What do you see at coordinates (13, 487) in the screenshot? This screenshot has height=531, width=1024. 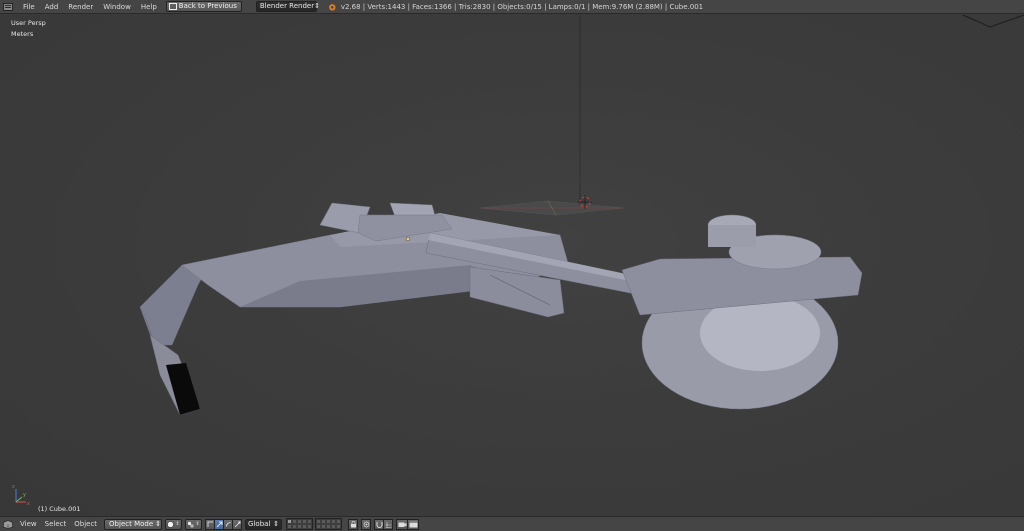 I see `gizmo-z-label: z` at bounding box center [13, 487].